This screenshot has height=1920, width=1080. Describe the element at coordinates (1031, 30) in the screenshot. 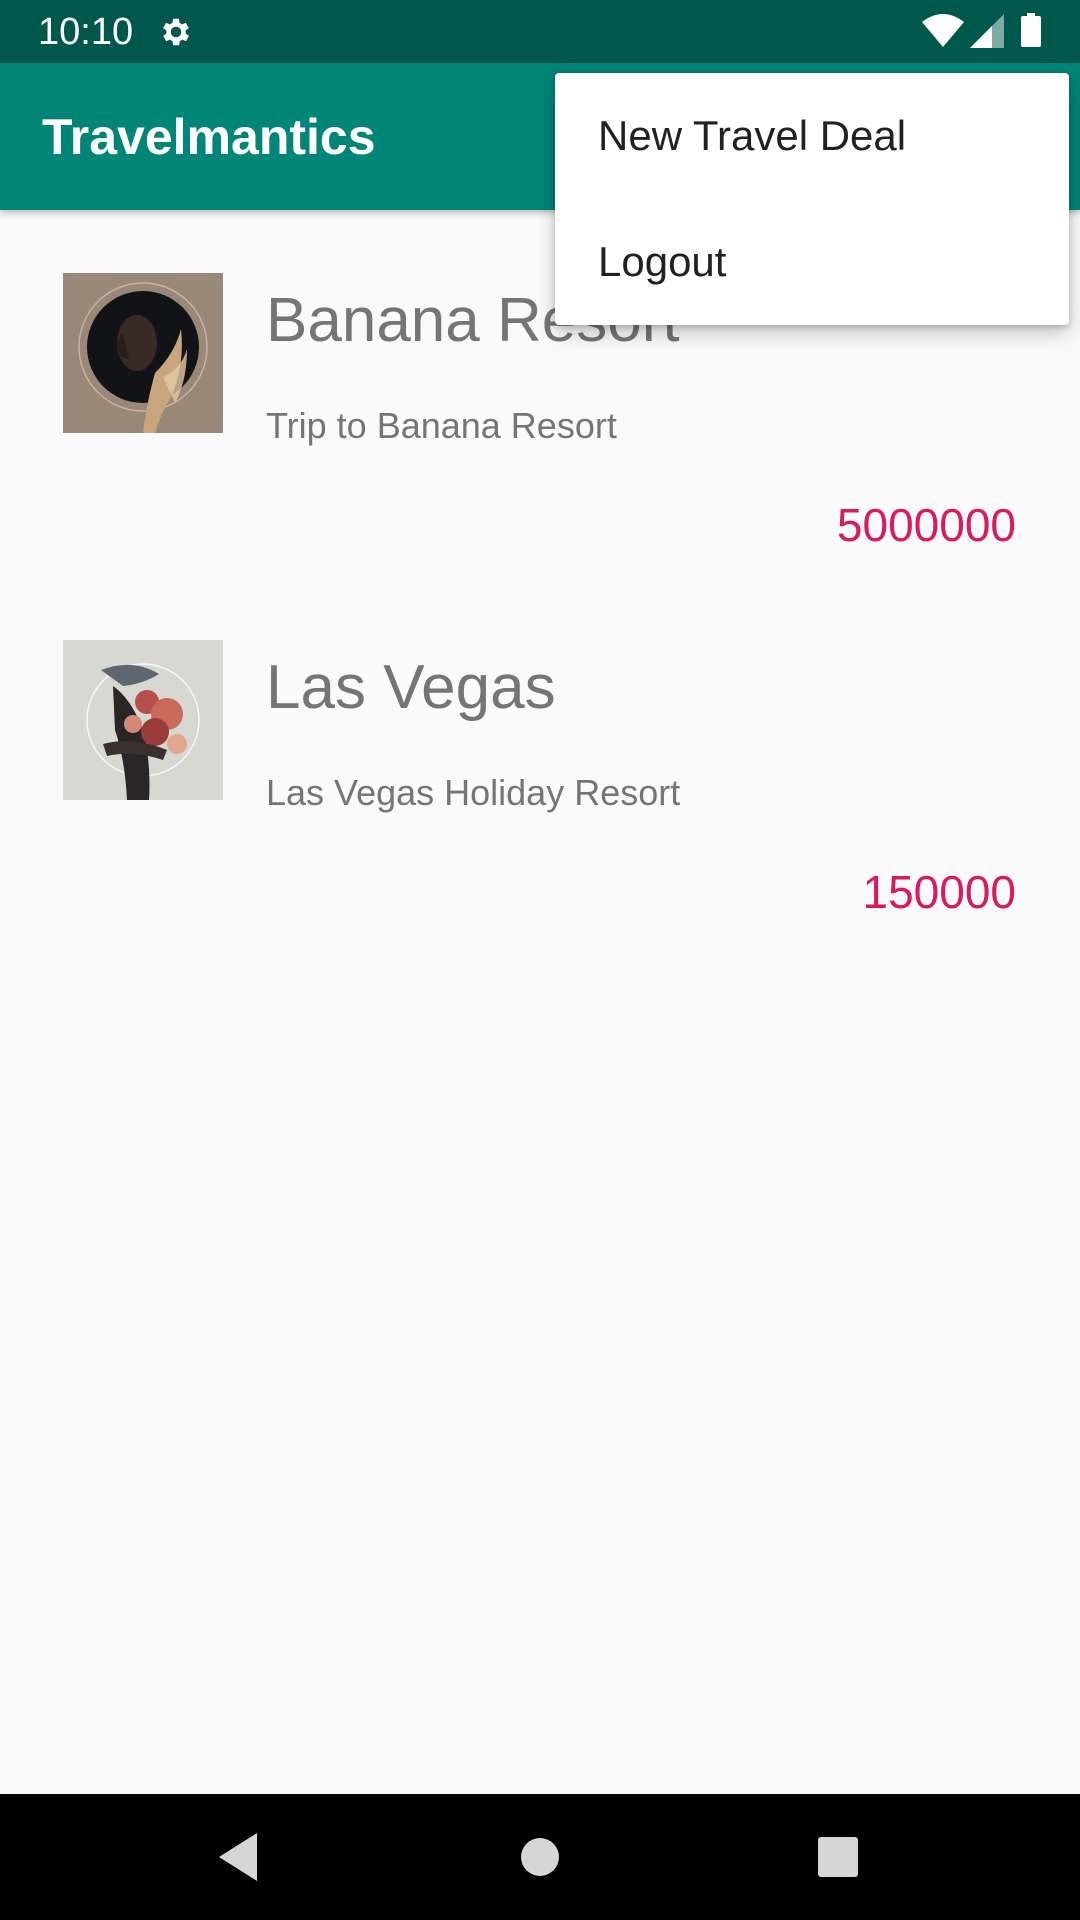

I see `battery-icon` at that location.